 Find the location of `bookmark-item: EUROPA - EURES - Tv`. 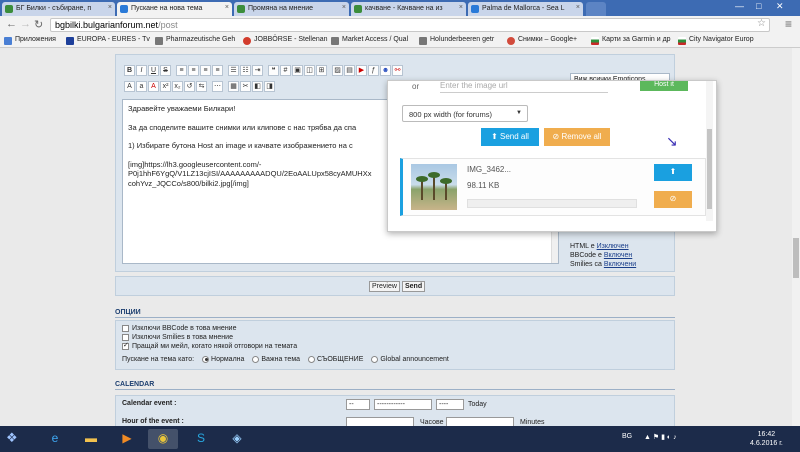

bookmark-item: EUROPA - EURES - Tv is located at coordinates (108, 40).